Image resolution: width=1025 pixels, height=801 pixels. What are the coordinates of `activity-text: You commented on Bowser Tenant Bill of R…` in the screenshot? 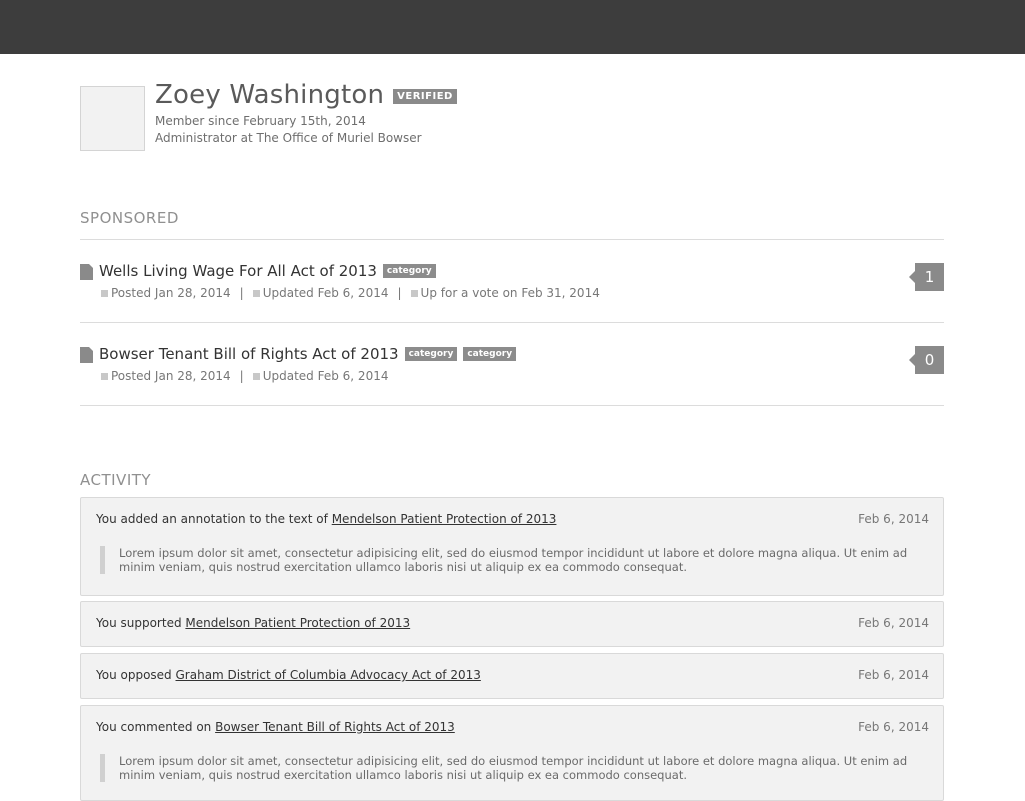 It's located at (275, 727).